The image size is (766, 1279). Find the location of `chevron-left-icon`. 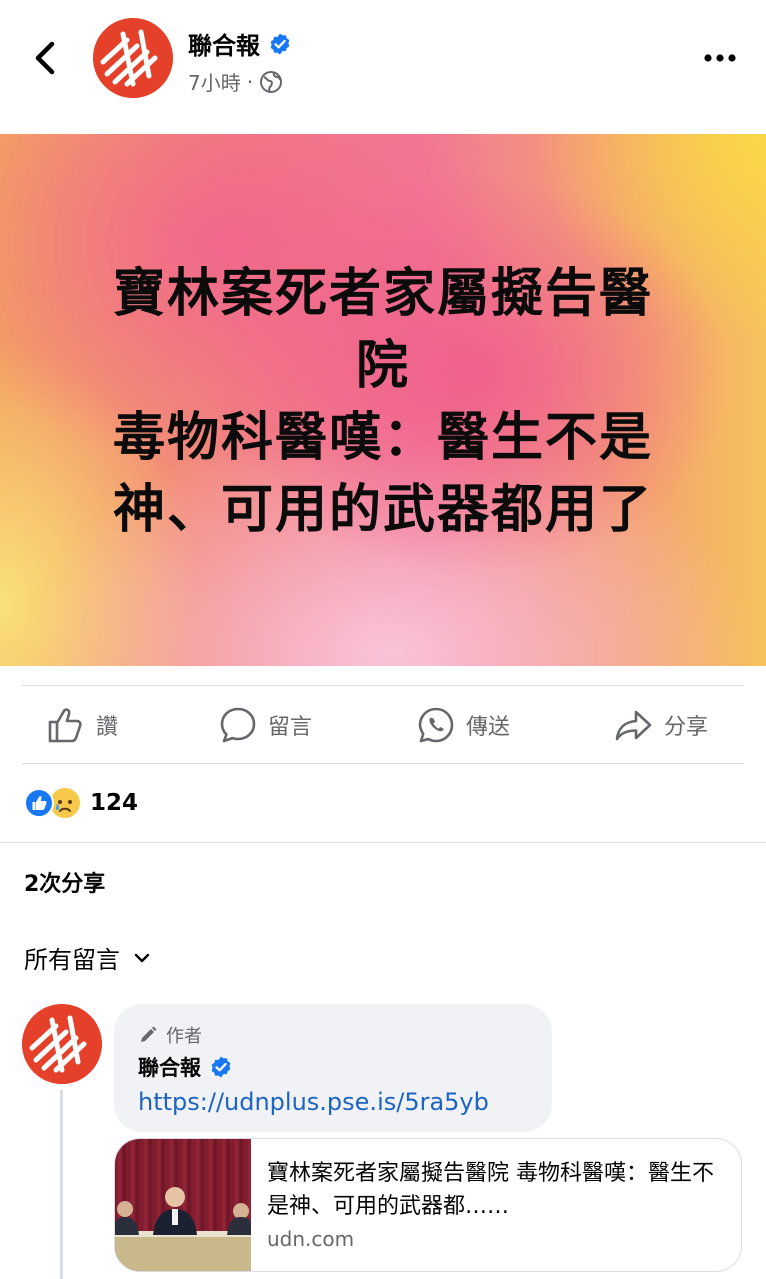

chevron-left-icon is located at coordinates (45, 58).